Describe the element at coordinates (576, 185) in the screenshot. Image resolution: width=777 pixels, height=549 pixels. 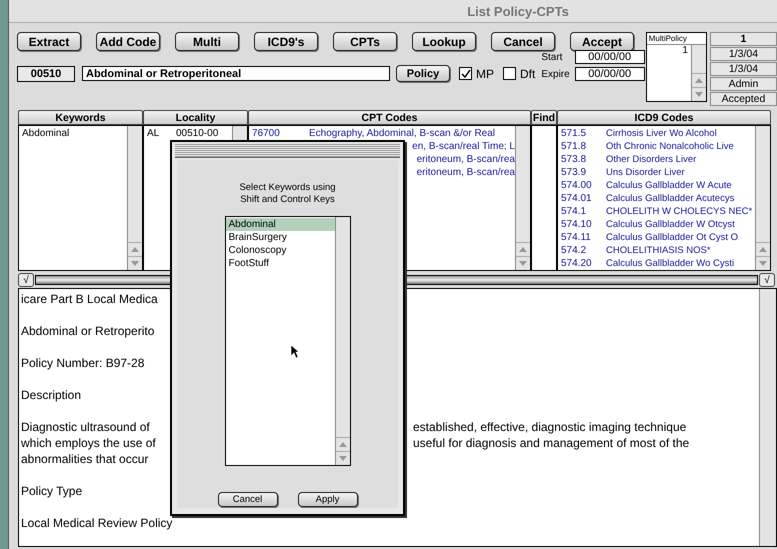
I see `table-cell-text: 574.00` at that location.